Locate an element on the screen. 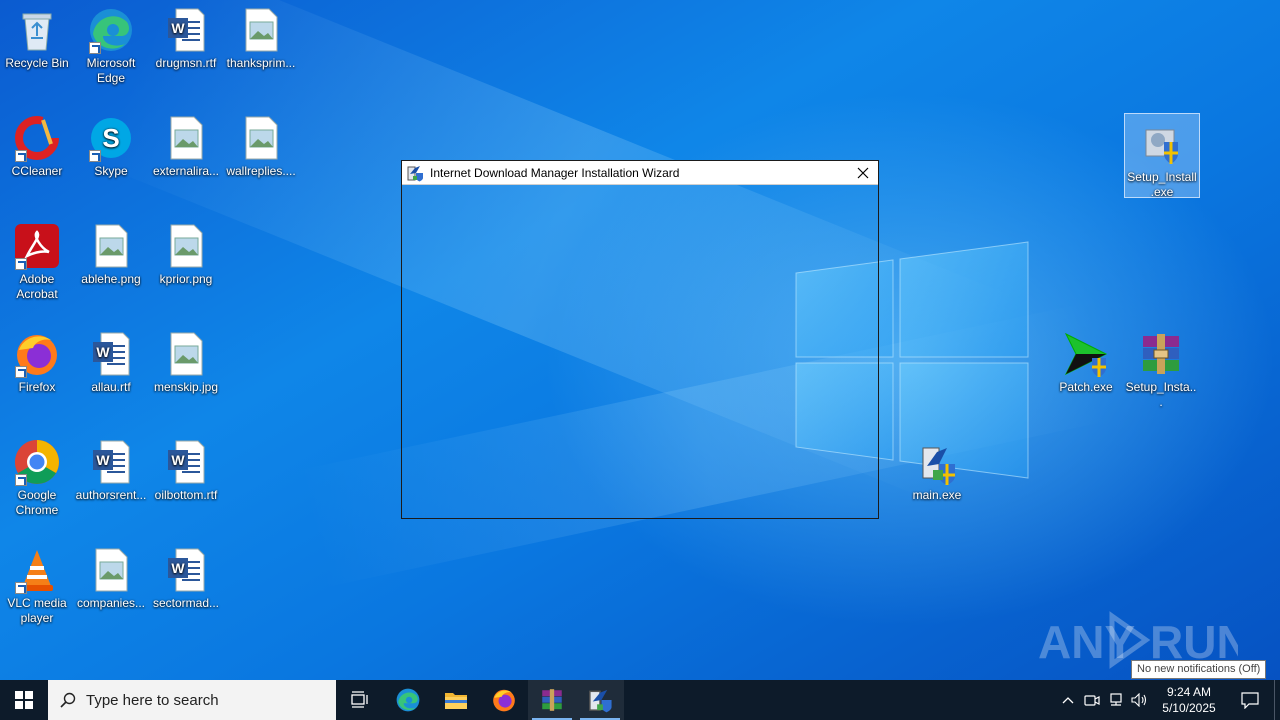 The width and height of the screenshot is (1280, 720). tray-meet-now-button is located at coordinates (1092, 700).